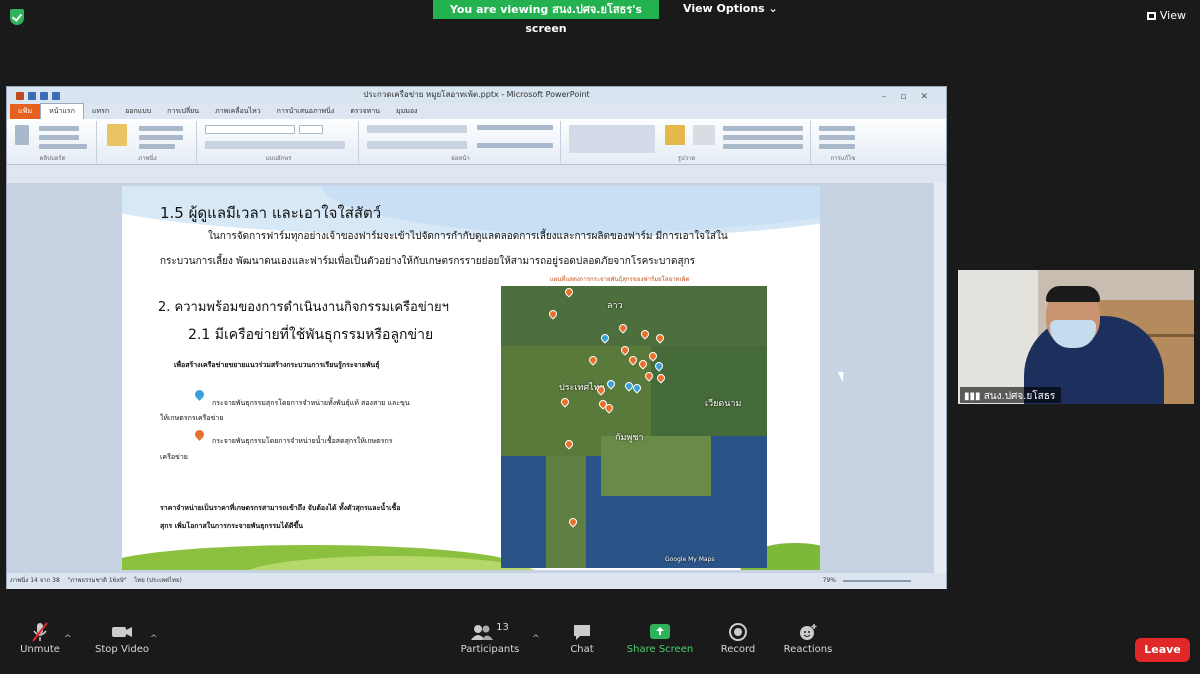  I want to click on window-controls: –▫✕, so click(912, 97).